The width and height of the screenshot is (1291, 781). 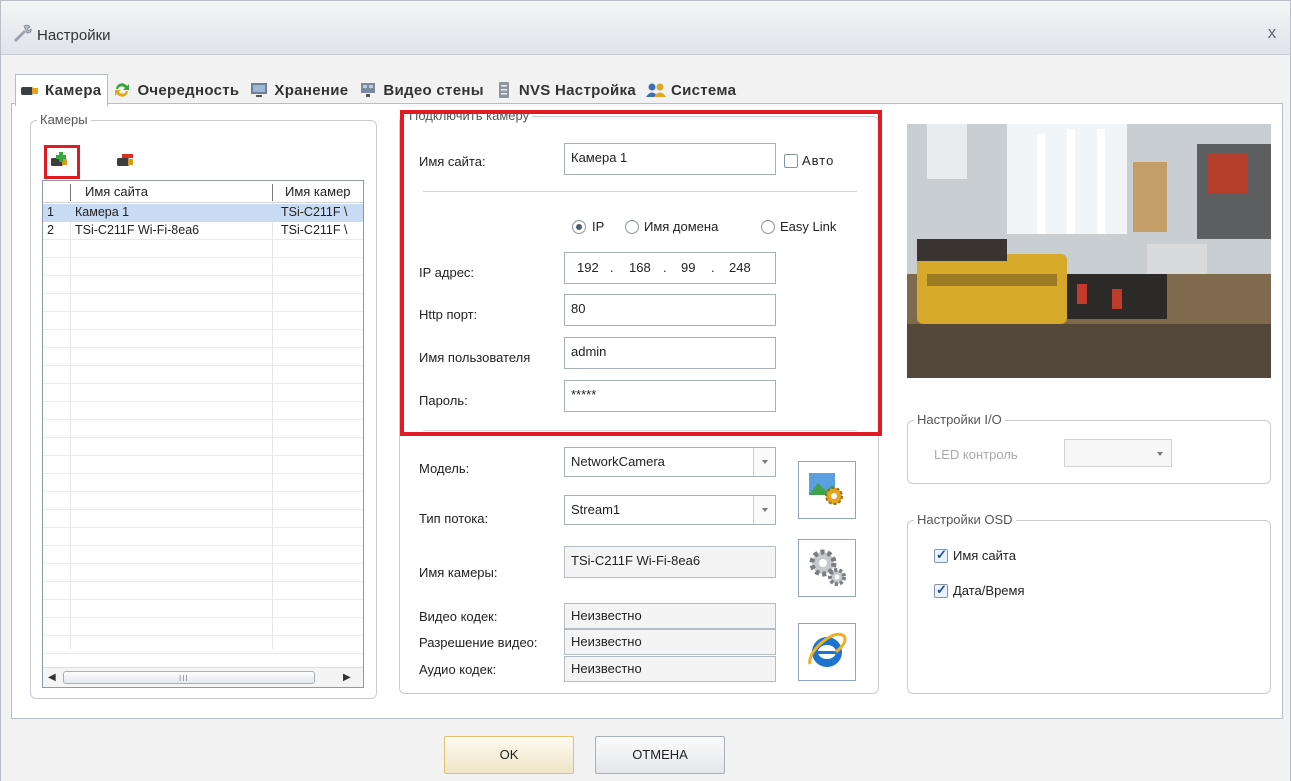 I want to click on radio-easylink, so click(x=768, y=227).